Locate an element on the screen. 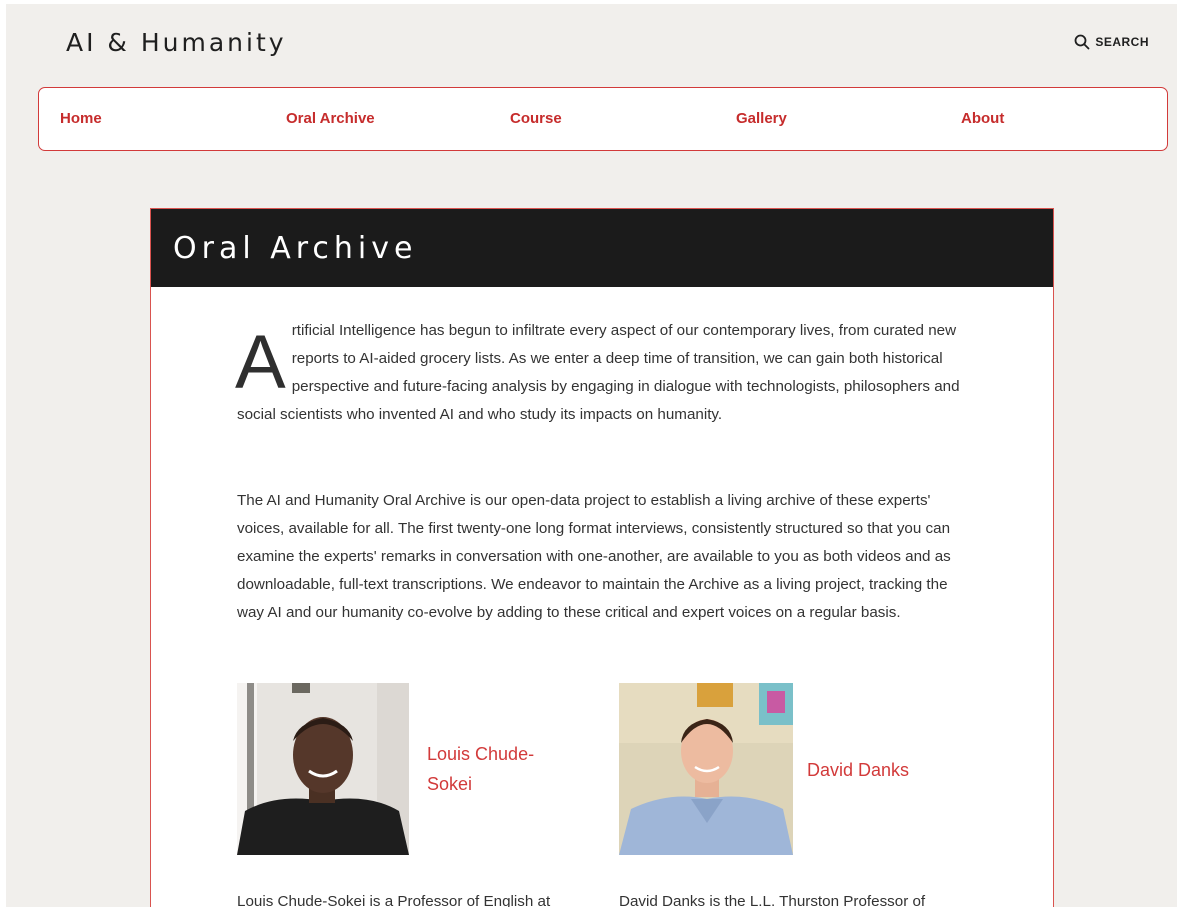 The height and width of the screenshot is (907, 1177). search-button: SEARCH is located at coordinates (1111, 42).